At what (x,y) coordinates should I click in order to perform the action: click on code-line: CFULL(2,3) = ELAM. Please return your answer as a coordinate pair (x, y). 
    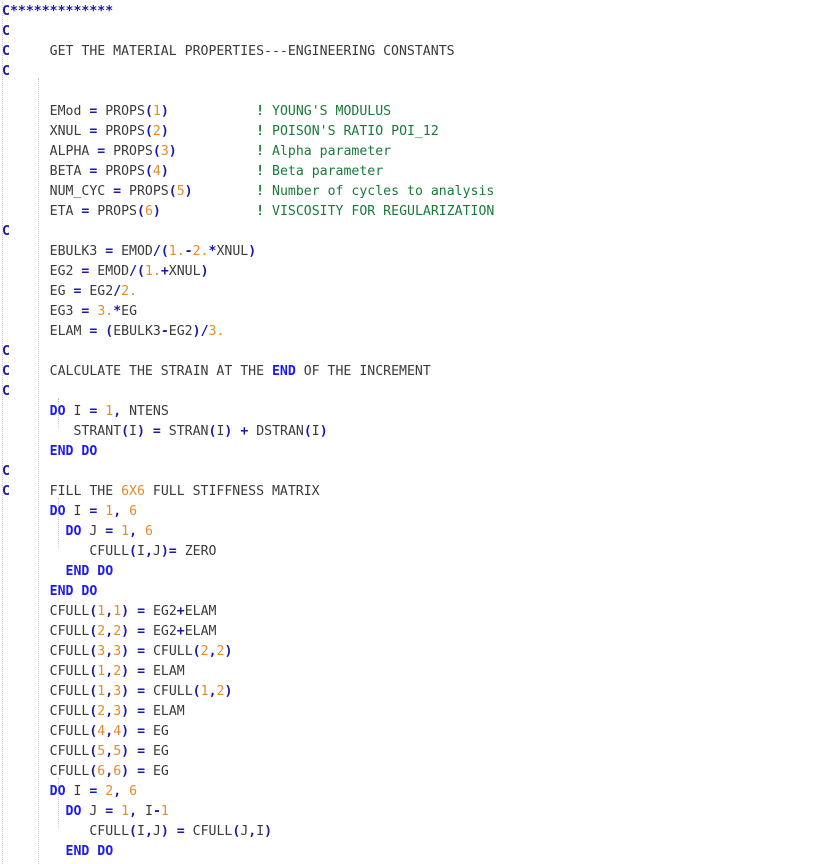
    Looking at the image, I should click on (415, 712).